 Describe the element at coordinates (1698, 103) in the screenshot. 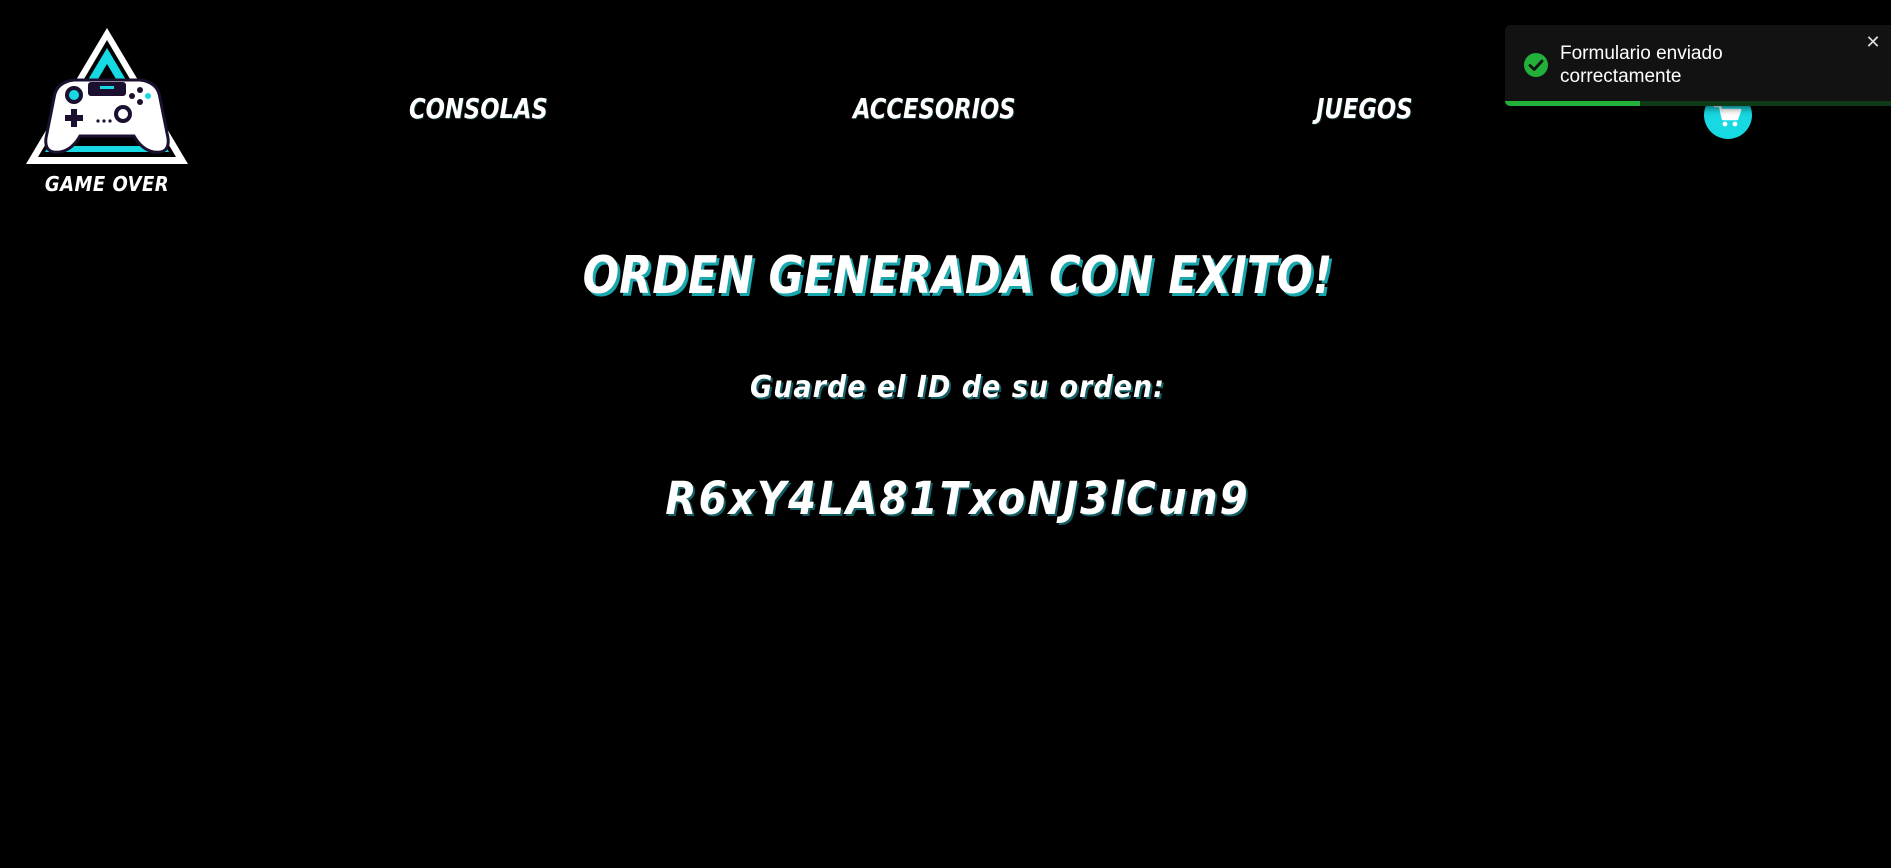

I see `toast-progress-track` at that location.